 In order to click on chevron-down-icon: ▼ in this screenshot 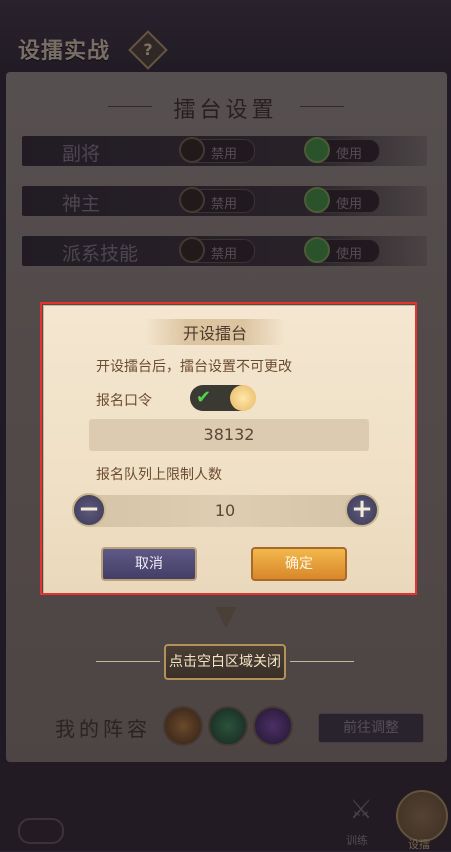, I will do `click(226, 615)`.